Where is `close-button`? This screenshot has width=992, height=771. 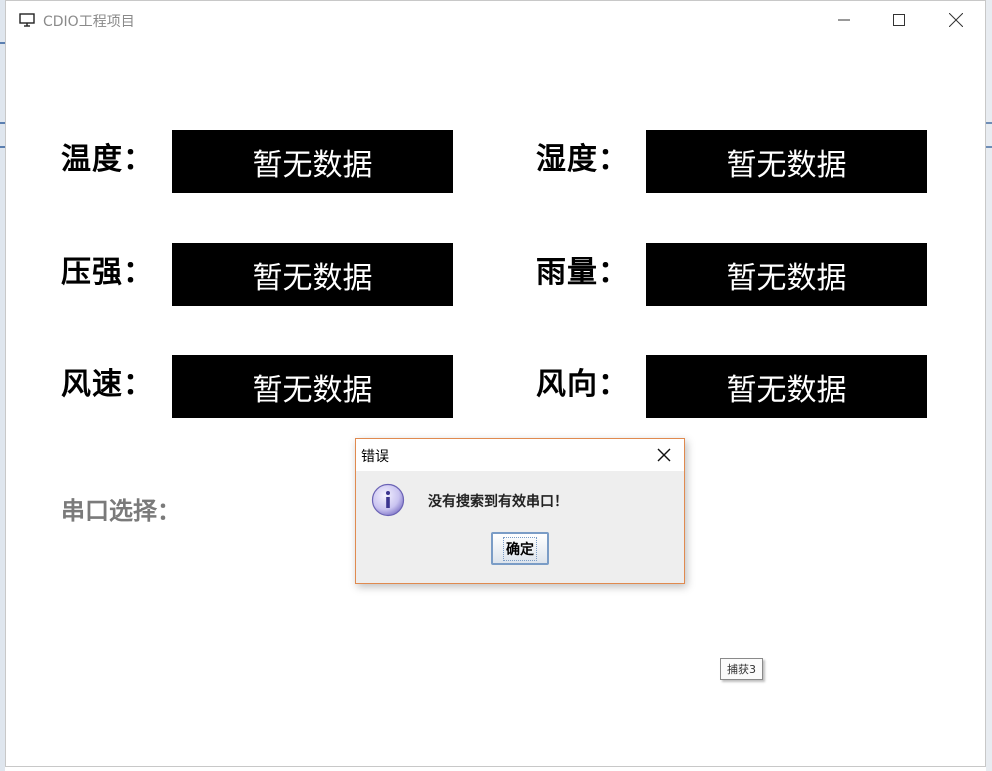
close-button is located at coordinates (956, 20).